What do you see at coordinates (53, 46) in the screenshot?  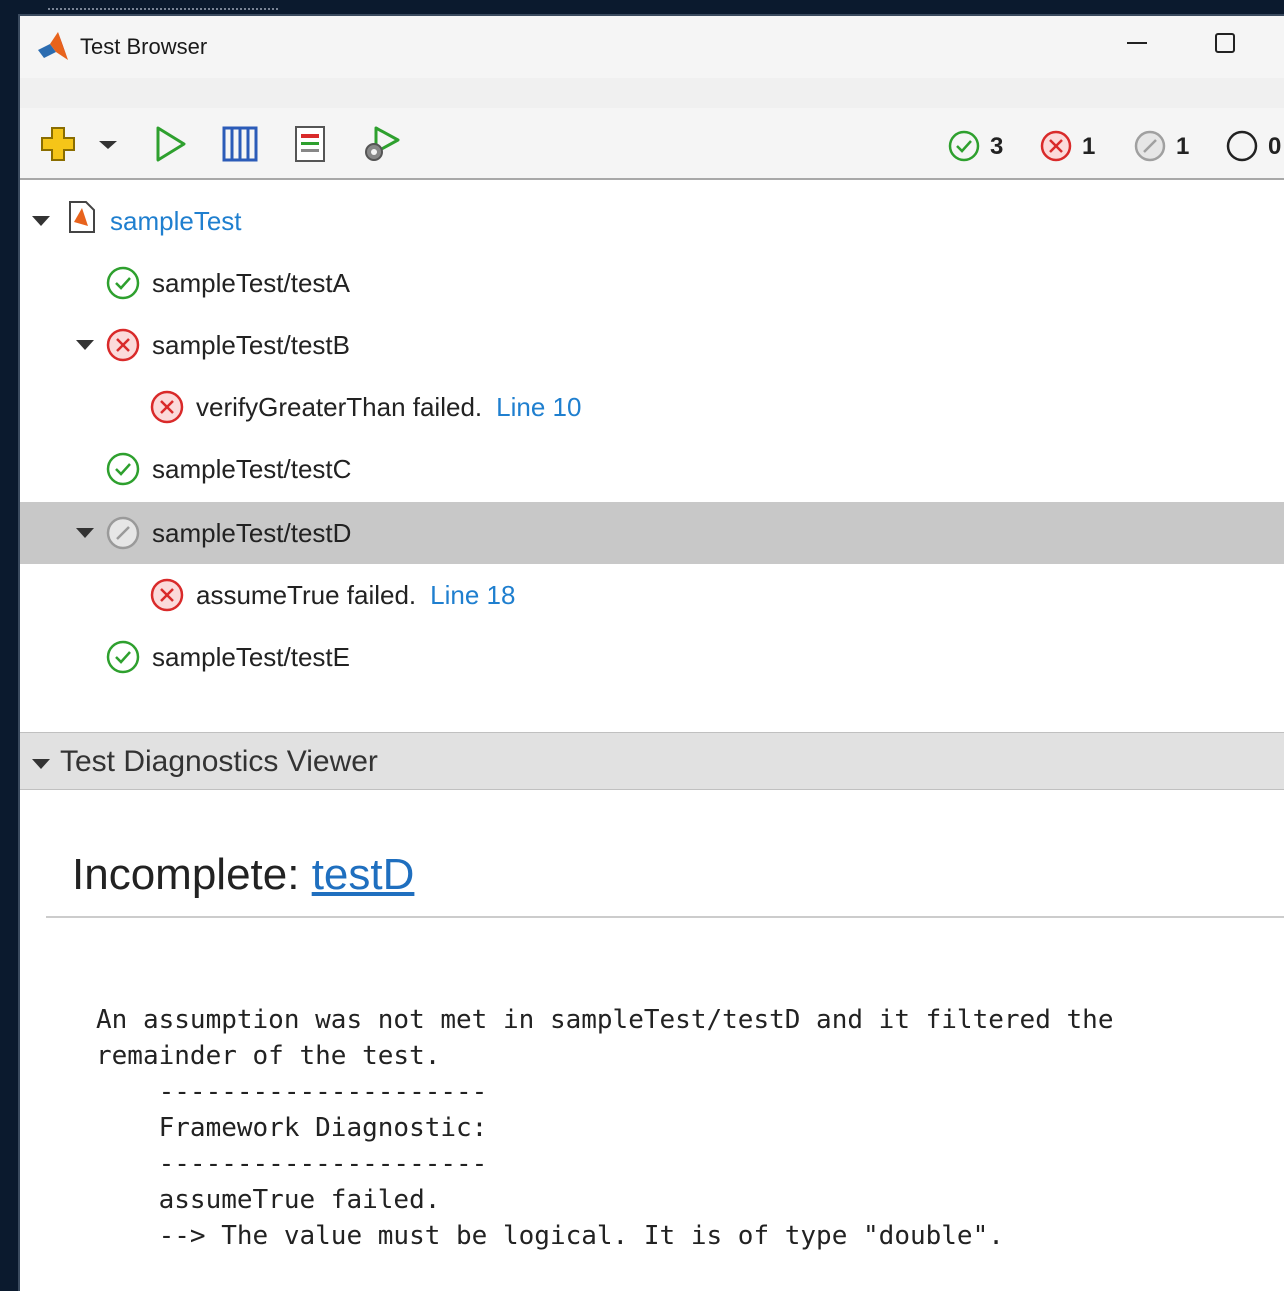 I see `matlab-logo-icon` at bounding box center [53, 46].